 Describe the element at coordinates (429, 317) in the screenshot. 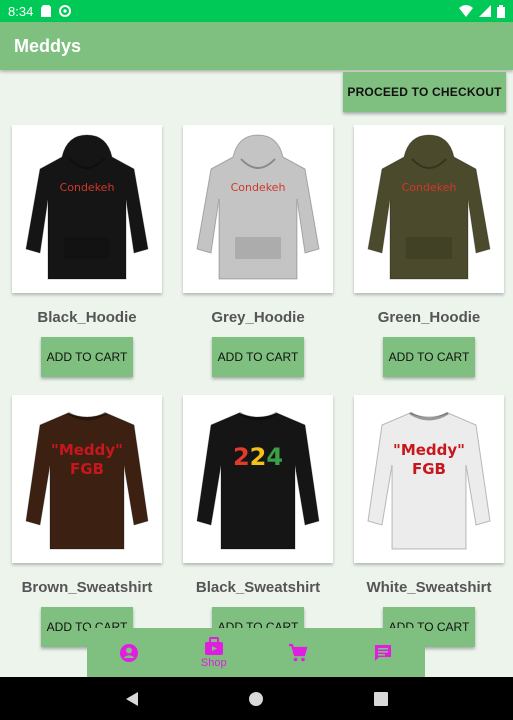

I see `product-name: Green_Hoodie` at that location.